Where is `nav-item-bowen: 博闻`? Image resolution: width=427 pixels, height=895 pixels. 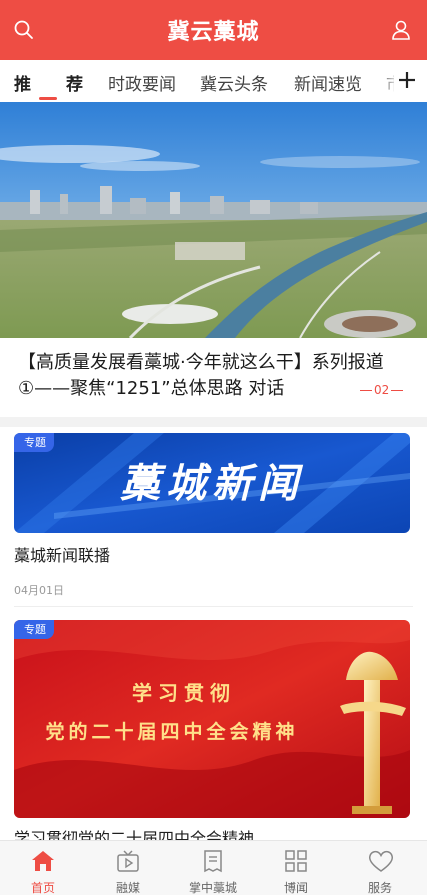 nav-item-bowen: 博闻 is located at coordinates (296, 868).